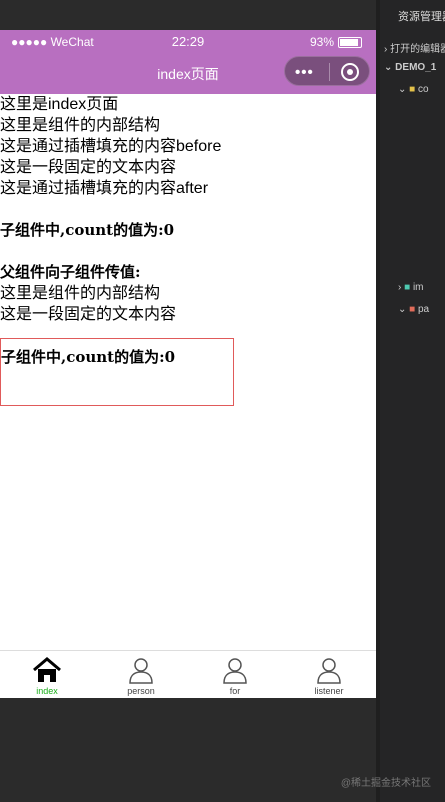 This screenshot has width=445, height=802. Describe the element at coordinates (329, 691) in the screenshot. I see `tab-label: listener` at that location.